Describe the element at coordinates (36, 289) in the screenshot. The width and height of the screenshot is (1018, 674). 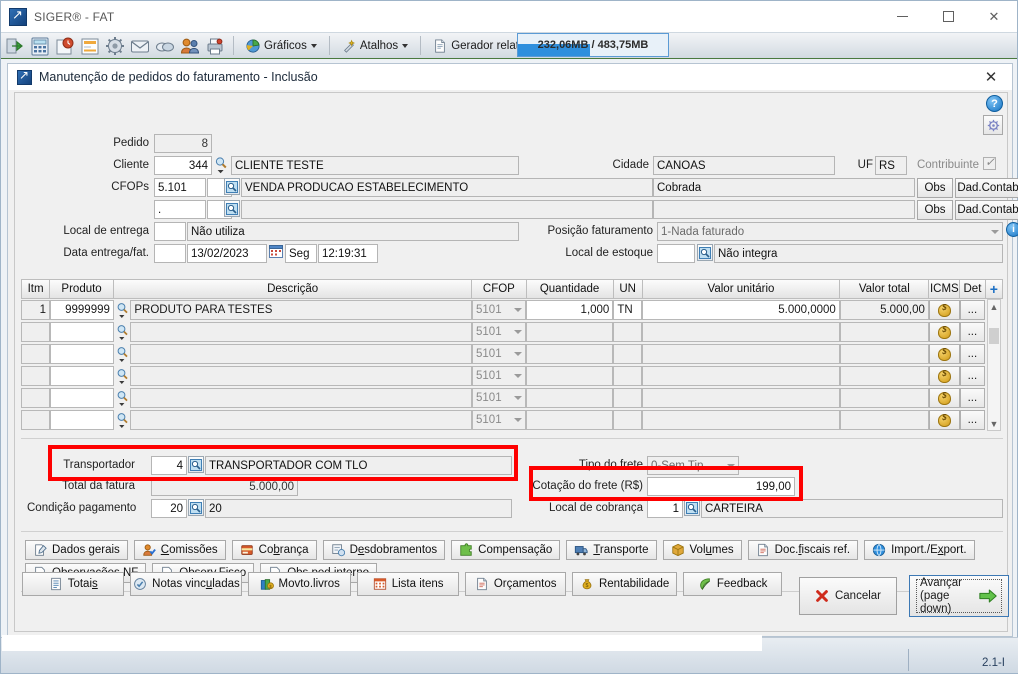
I see `col-header-itm: Itm` at that location.